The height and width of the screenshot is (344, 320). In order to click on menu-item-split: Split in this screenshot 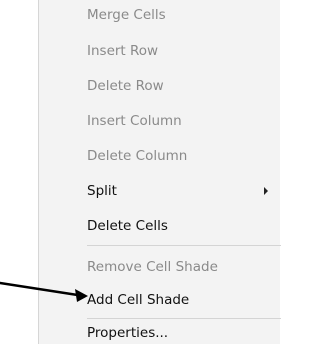, I will do `click(160, 191)`.